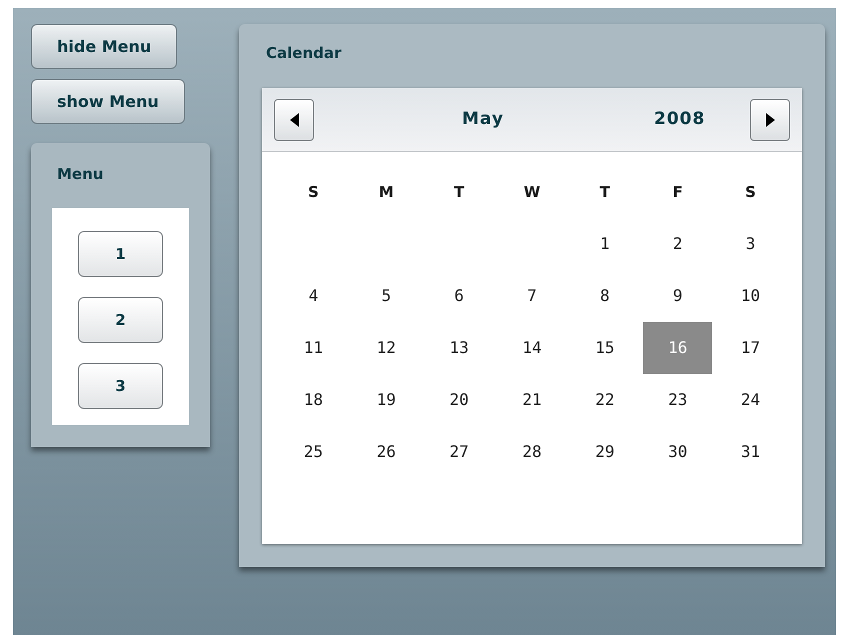  Describe the element at coordinates (531, 296) in the screenshot. I see `day-cell: 7` at that location.